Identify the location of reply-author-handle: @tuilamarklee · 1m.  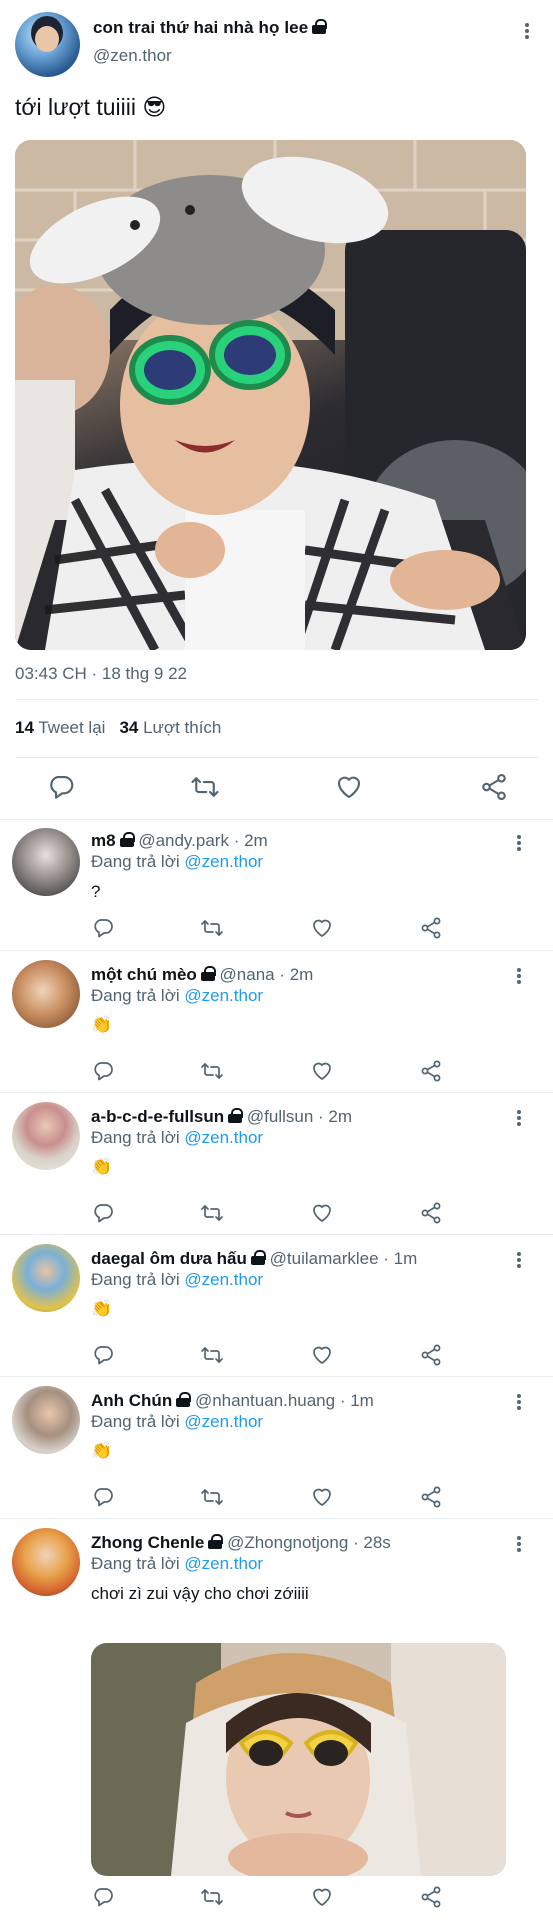
(343, 1258).